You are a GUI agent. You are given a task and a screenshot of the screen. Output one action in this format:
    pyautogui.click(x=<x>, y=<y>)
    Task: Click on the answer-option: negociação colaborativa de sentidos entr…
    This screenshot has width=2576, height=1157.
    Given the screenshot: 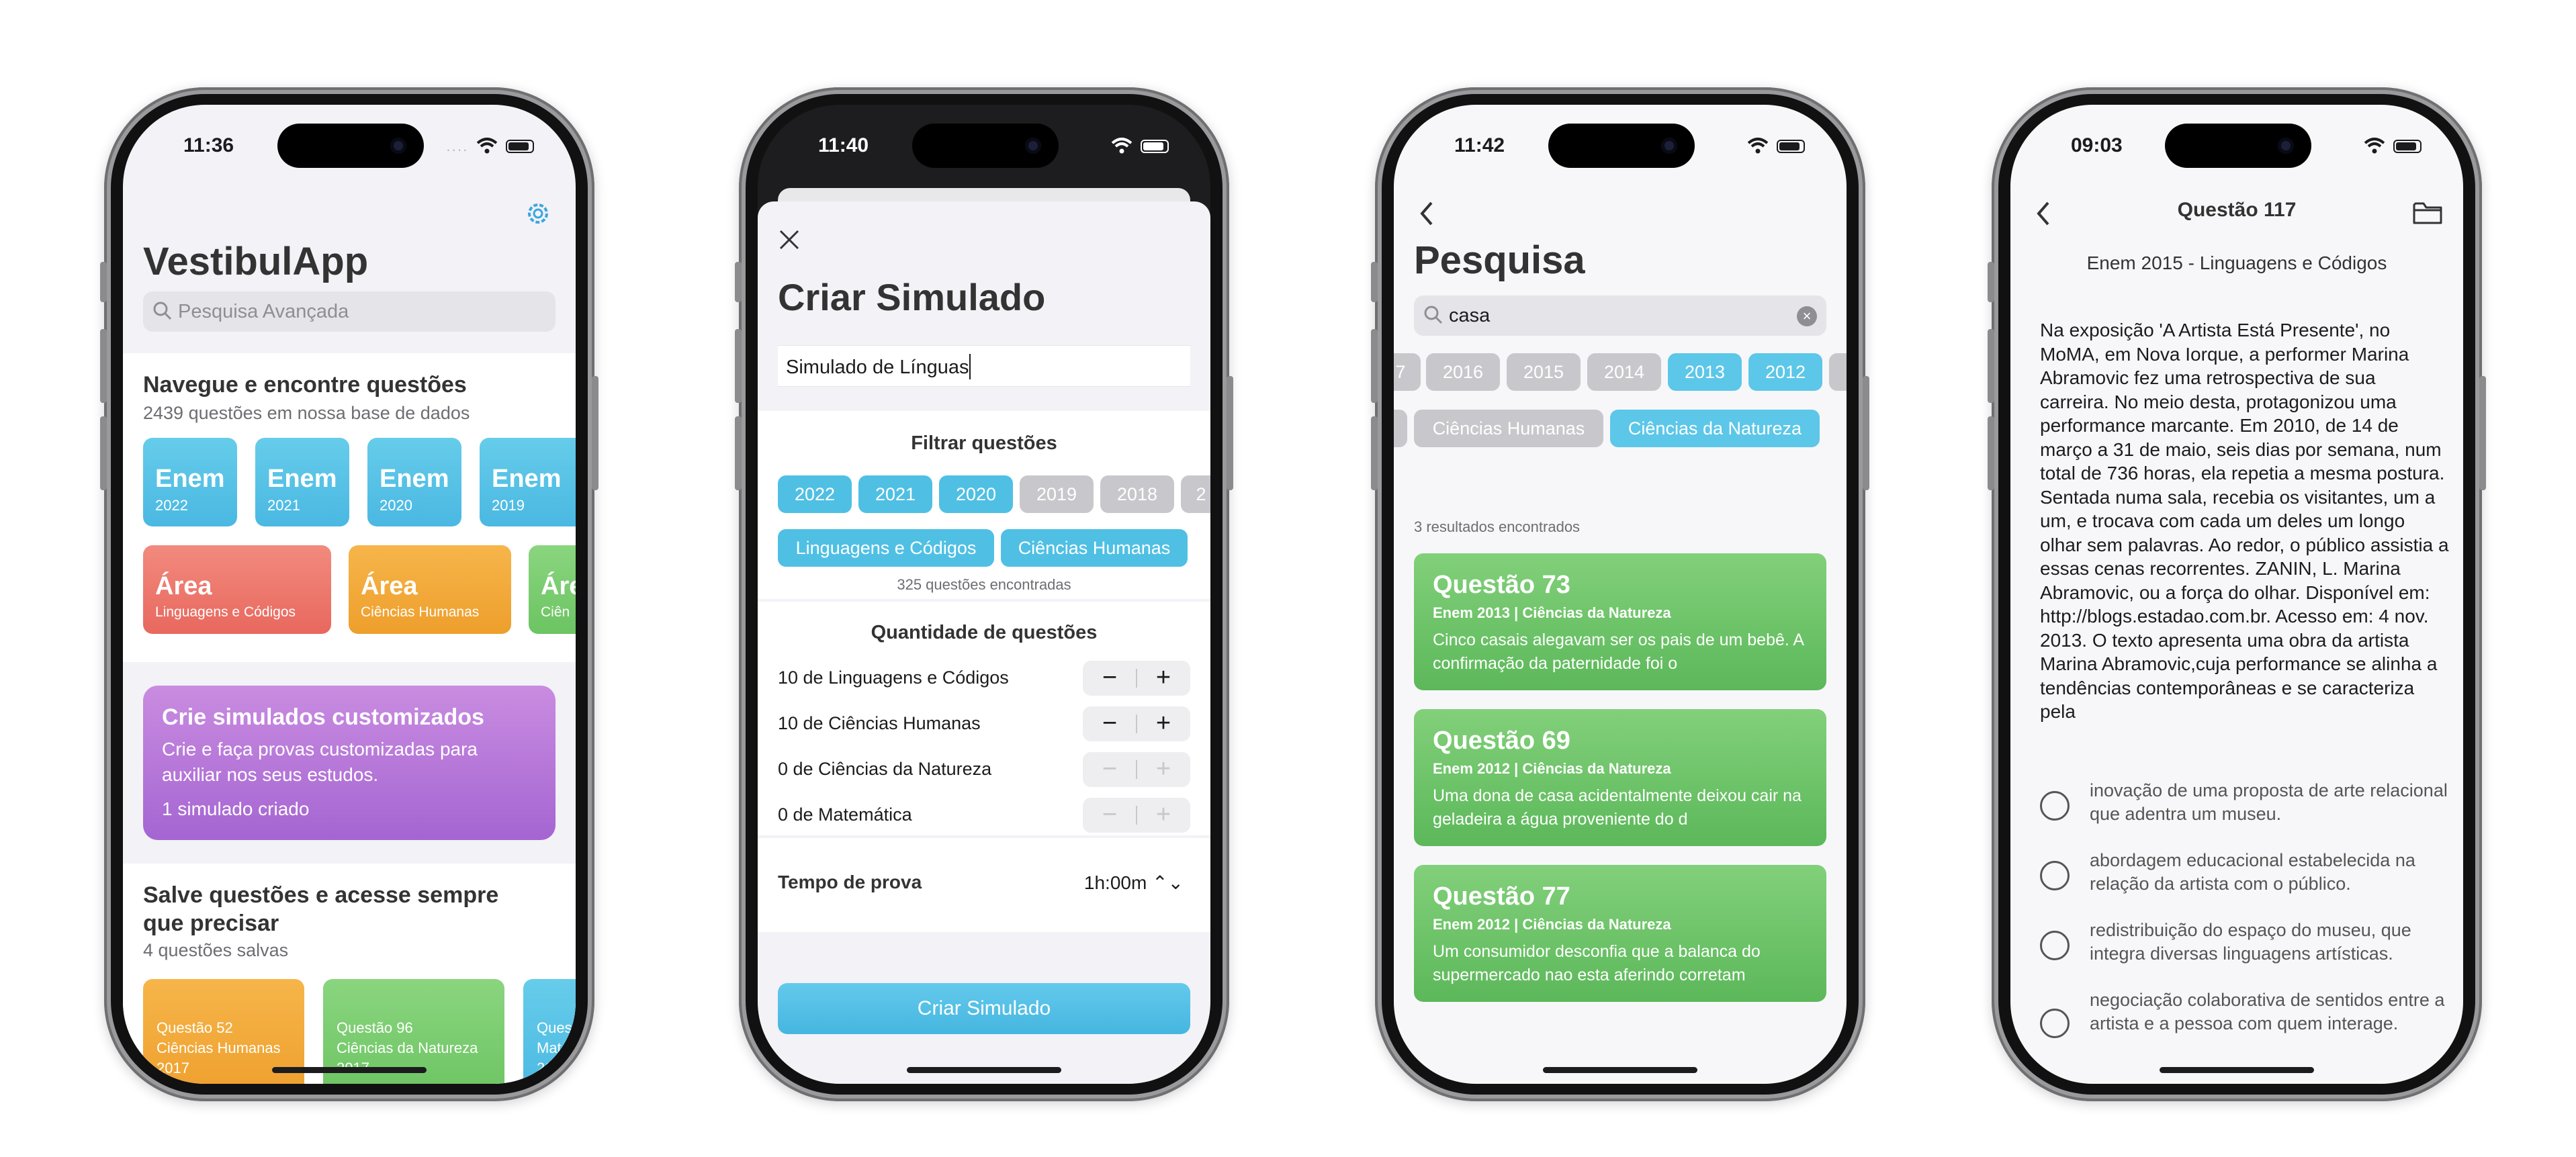 What is the action you would take?
    pyautogui.click(x=2242, y=1018)
    